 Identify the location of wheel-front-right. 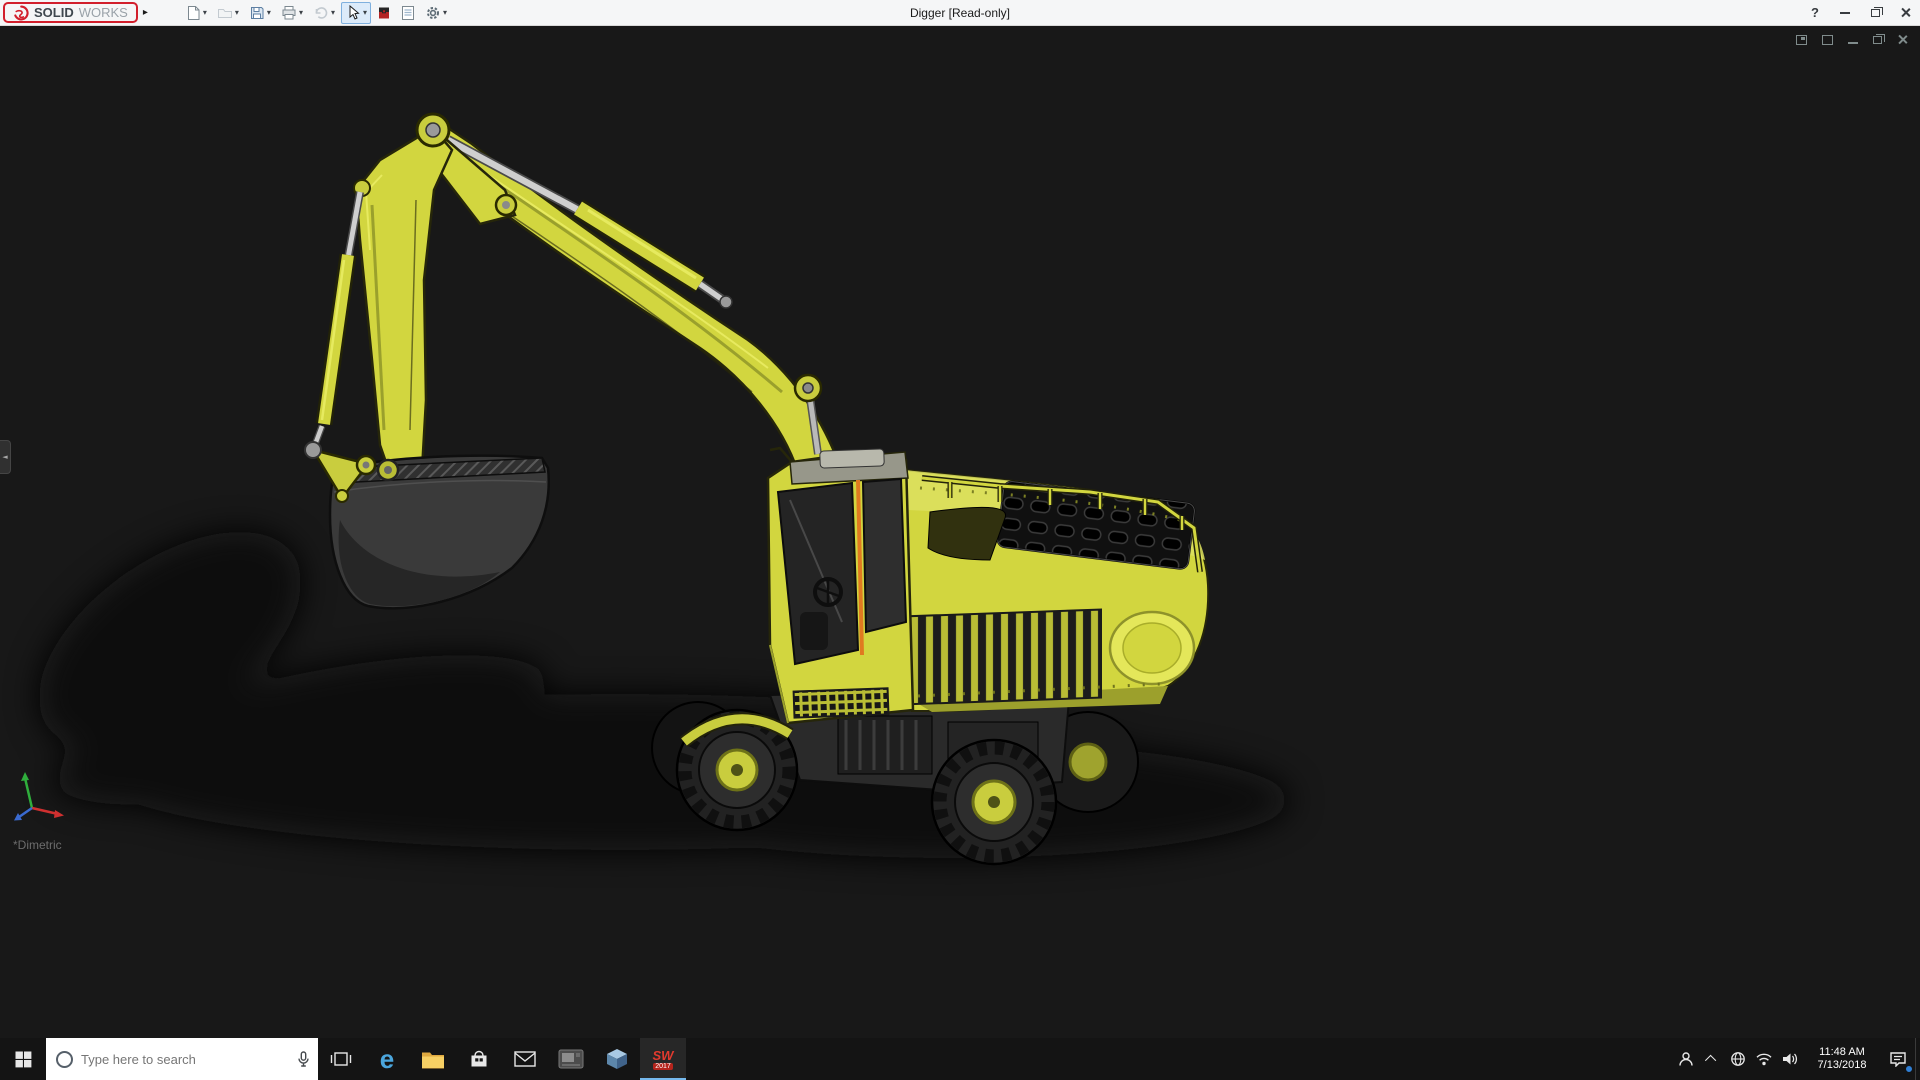
(994, 802).